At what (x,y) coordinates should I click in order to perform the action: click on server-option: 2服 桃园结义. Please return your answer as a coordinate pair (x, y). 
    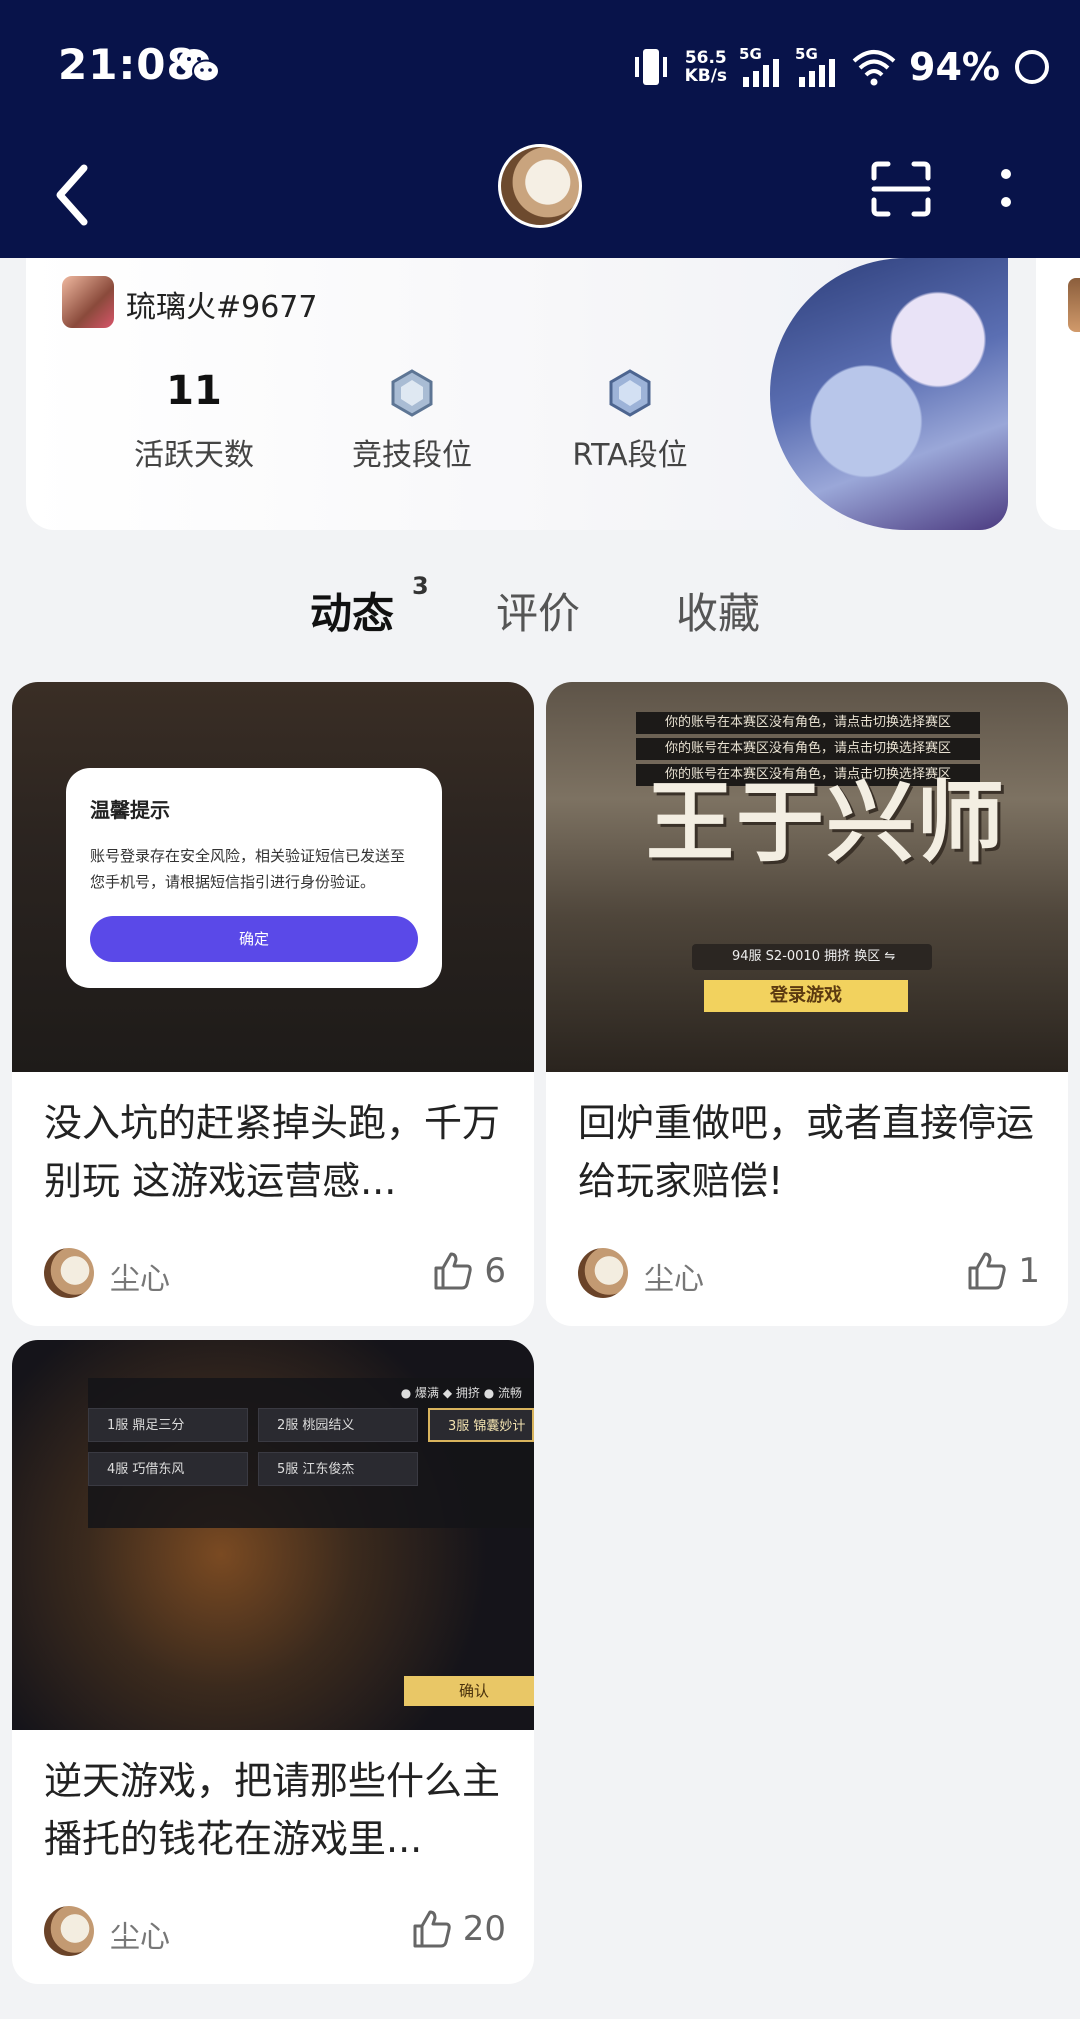
    Looking at the image, I should click on (338, 1425).